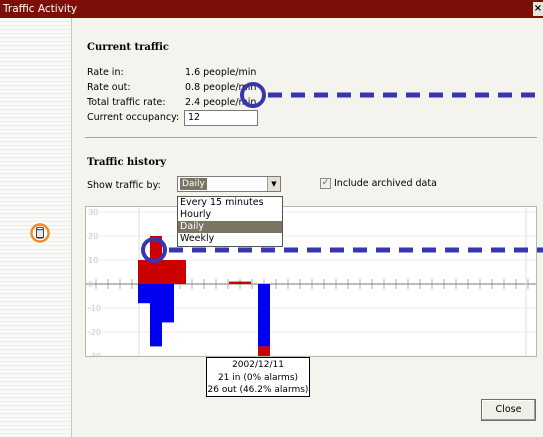 The height and width of the screenshot is (437, 543). What do you see at coordinates (94, 332) in the screenshot?
I see `y-tick-label: -20` at bounding box center [94, 332].